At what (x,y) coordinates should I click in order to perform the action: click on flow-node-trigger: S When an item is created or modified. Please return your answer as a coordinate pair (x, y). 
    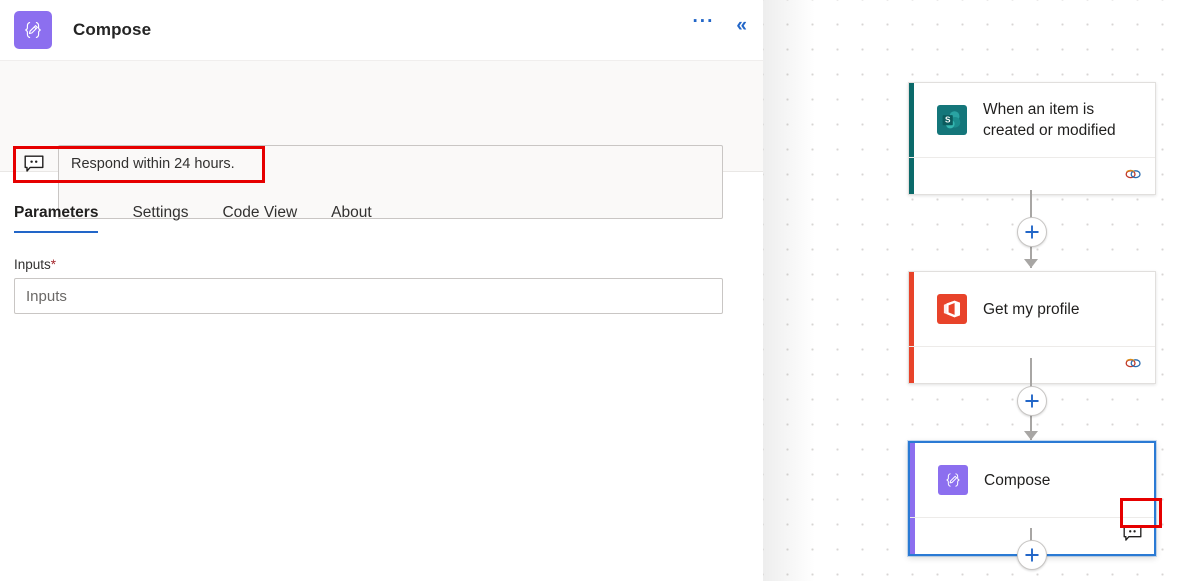
    Looking at the image, I should click on (1032, 138).